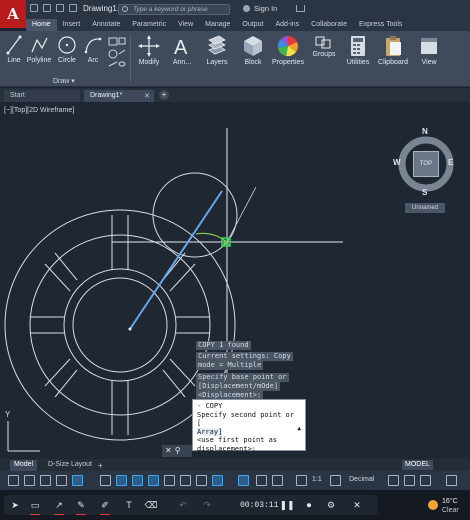  What do you see at coordinates (252, 25) in the screenshot?
I see `tab-output: Output` at bounding box center [252, 25].